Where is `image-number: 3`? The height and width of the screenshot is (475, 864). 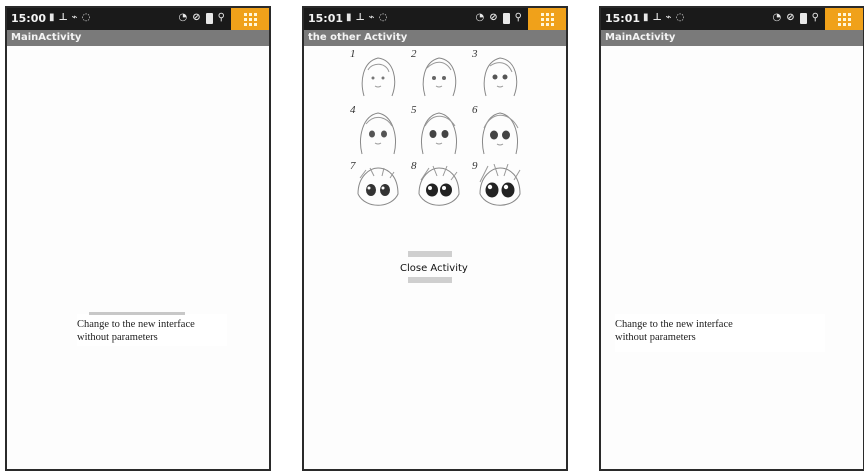 image-number: 3 is located at coordinates (475, 54).